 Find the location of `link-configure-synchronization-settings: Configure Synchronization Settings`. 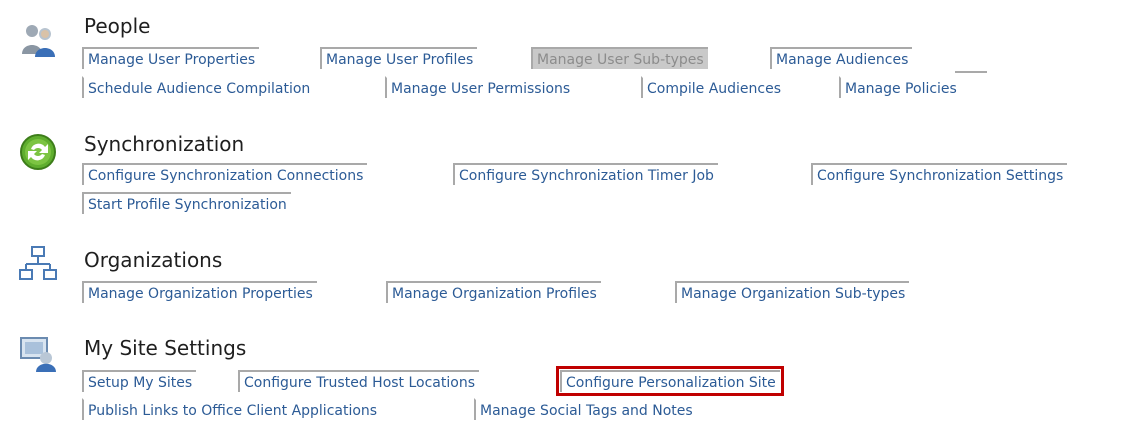

link-configure-synchronization-settings: Configure Synchronization Settings is located at coordinates (939, 174).